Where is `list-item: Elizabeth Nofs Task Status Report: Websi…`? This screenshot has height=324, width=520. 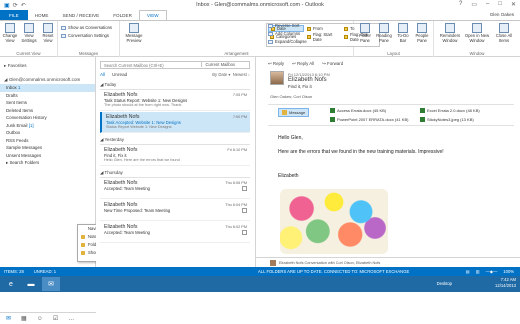 list-item: Elizabeth Nofs Task Status Report: Websi… is located at coordinates (175, 100).